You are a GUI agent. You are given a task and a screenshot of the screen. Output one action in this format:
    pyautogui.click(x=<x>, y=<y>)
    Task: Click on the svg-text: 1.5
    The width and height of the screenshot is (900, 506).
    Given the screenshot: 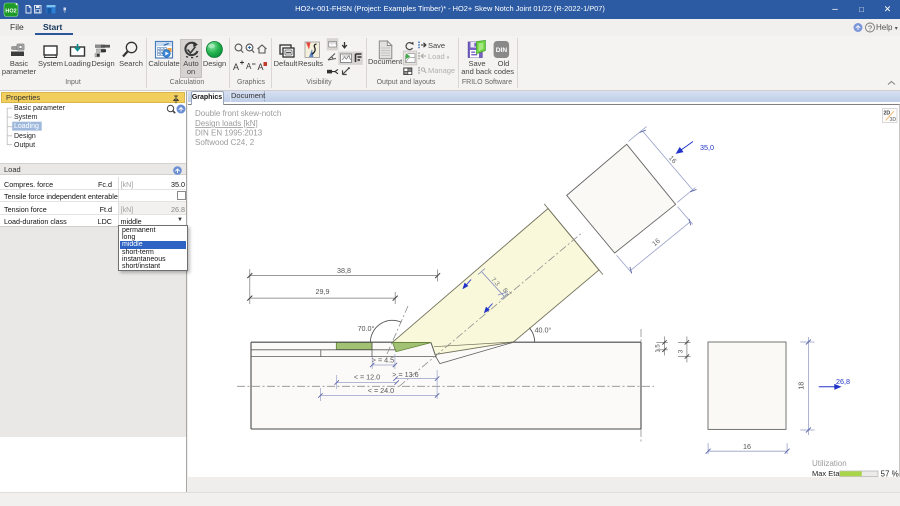 What is the action you would take?
    pyautogui.click(x=659, y=348)
    